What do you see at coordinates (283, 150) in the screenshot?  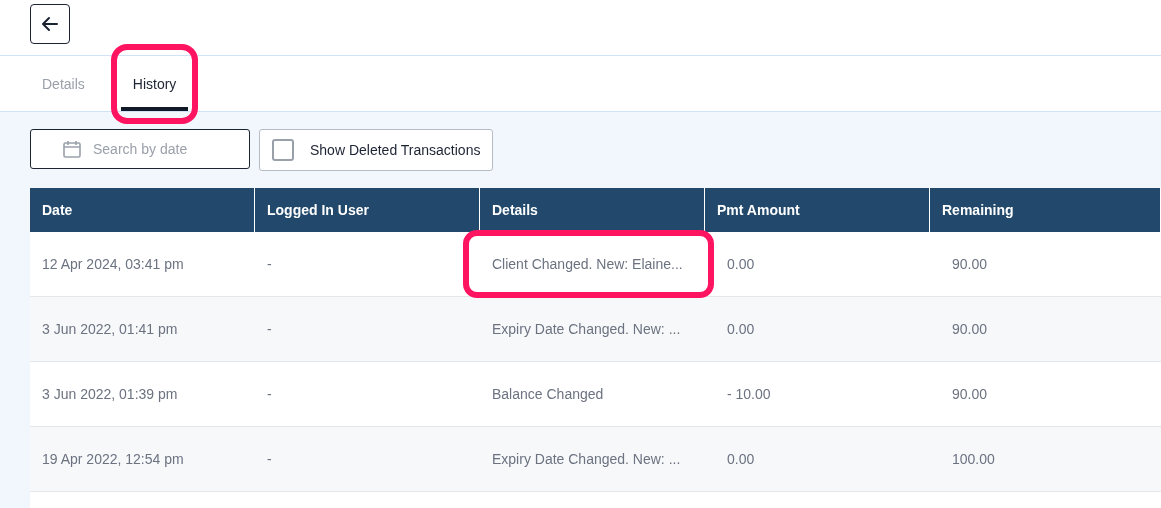 I see `checkbox` at bounding box center [283, 150].